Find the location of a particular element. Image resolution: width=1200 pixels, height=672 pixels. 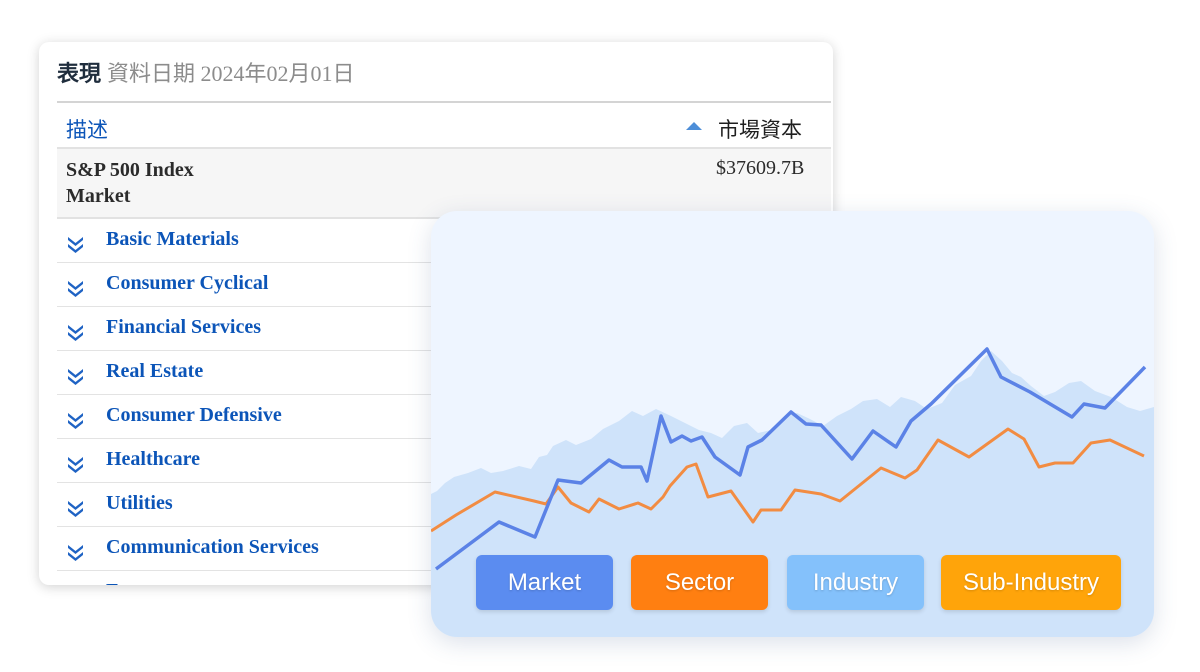

legend-industry-label: Industry is located at coordinates (855, 582).